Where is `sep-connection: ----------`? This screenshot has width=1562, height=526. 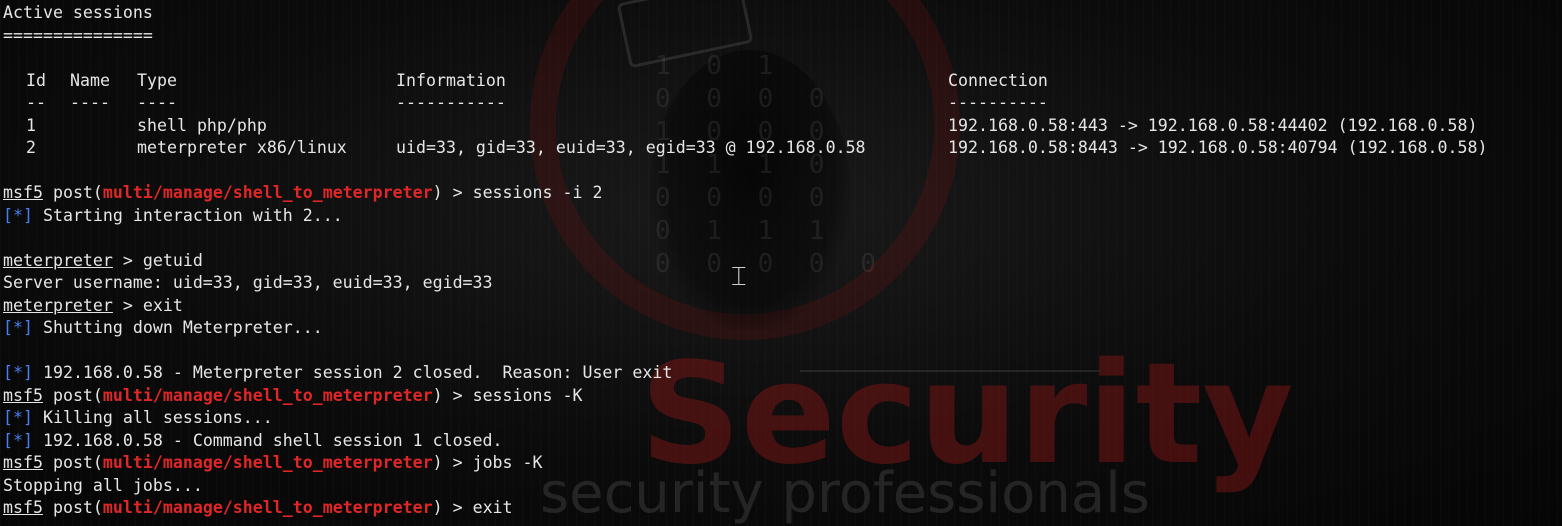
sep-connection: ---------- is located at coordinates (998, 102).